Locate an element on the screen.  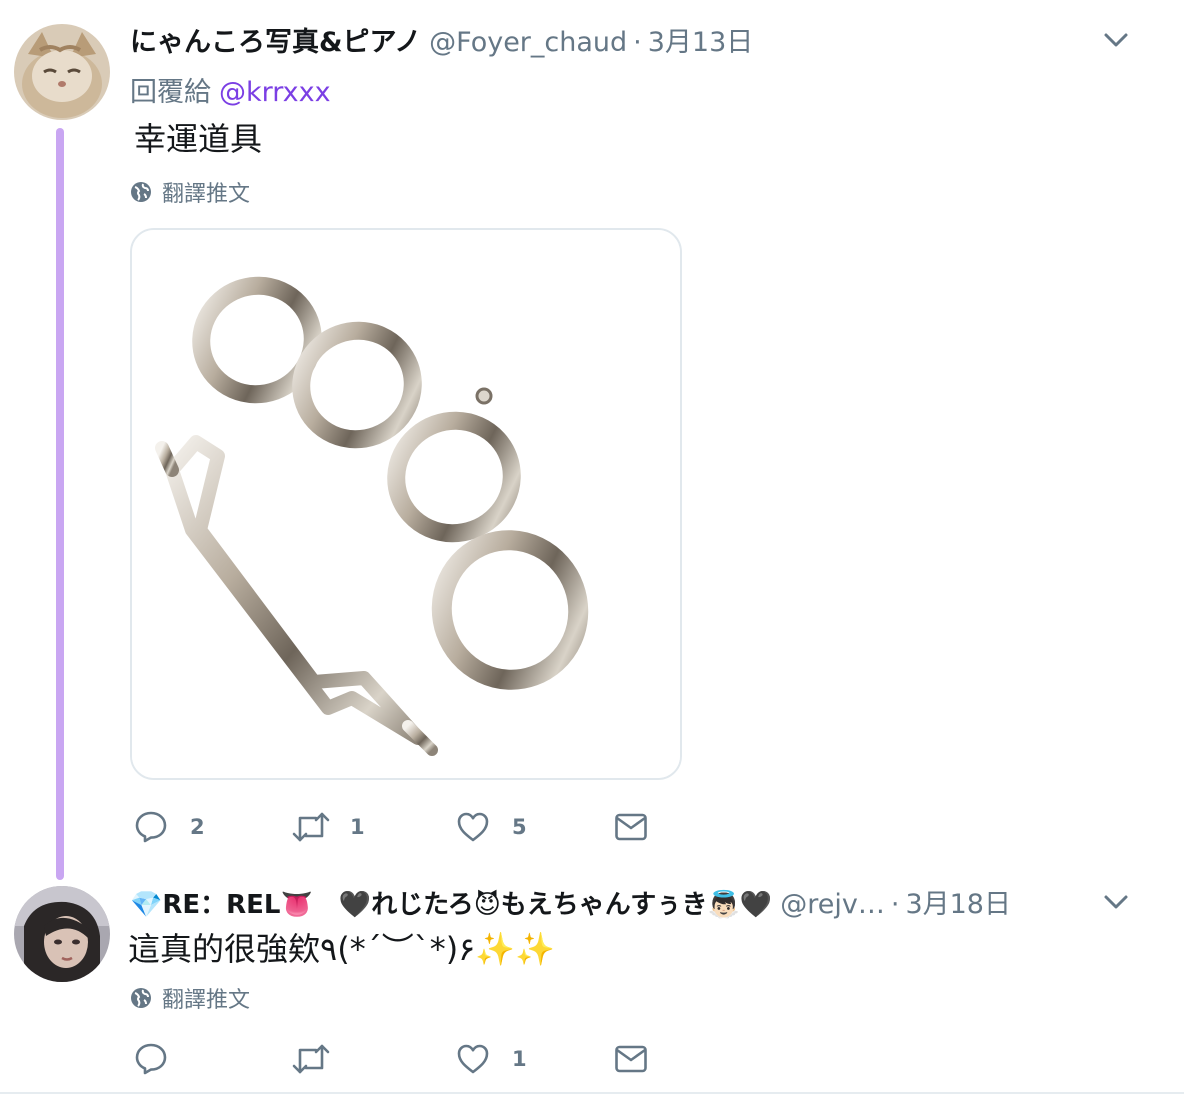
reply-button: 2 is located at coordinates (169, 827).